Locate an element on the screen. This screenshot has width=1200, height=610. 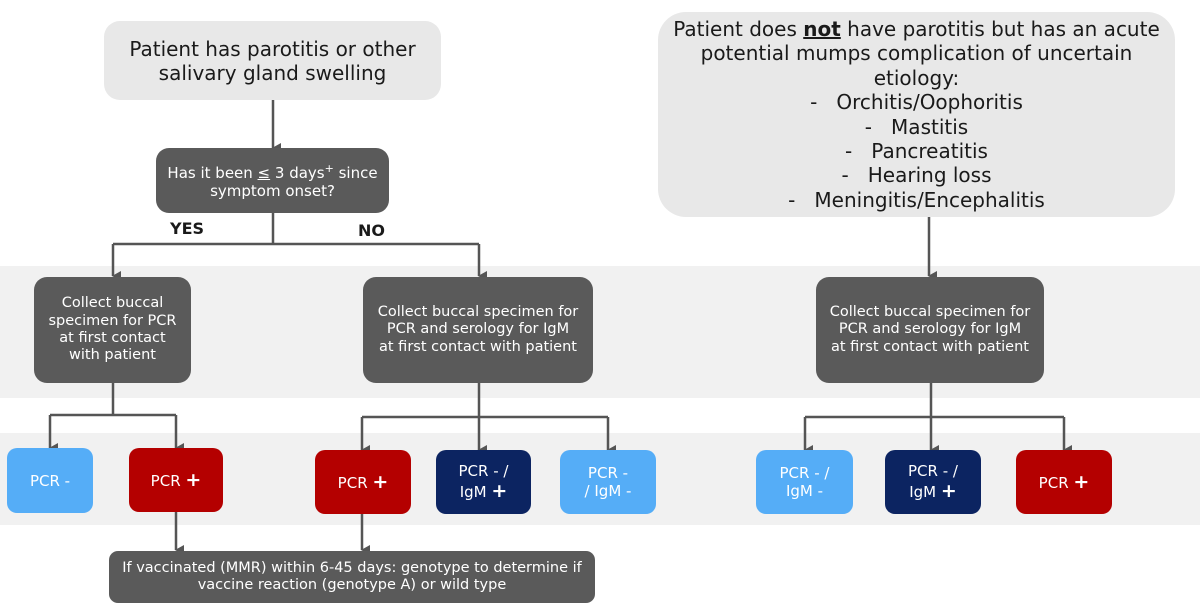
complication-item: - Meningitis/Encephalitis is located at coordinates (916, 199).